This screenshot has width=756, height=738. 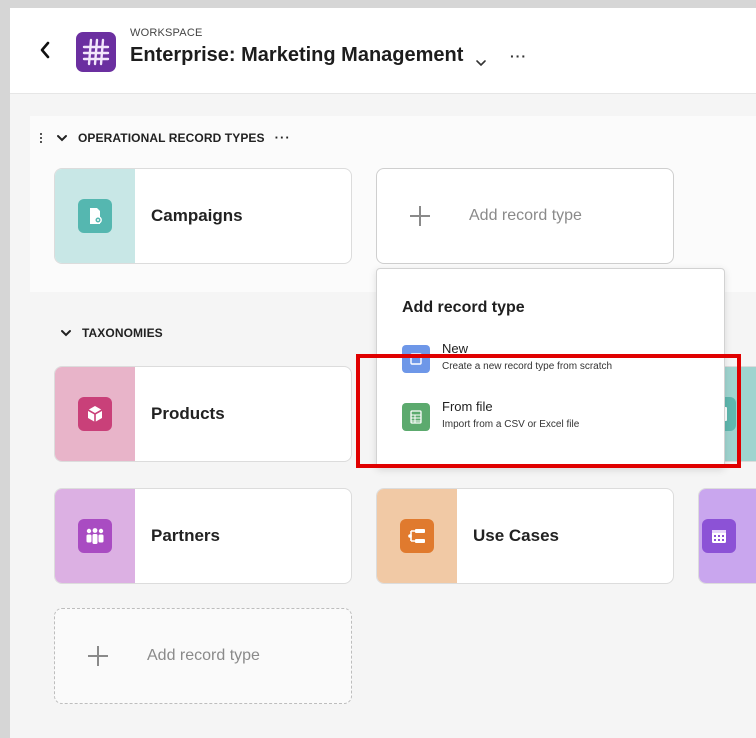 I want to click on menu-item-description: Import from a CSV or Excel file, so click(x=511, y=424).